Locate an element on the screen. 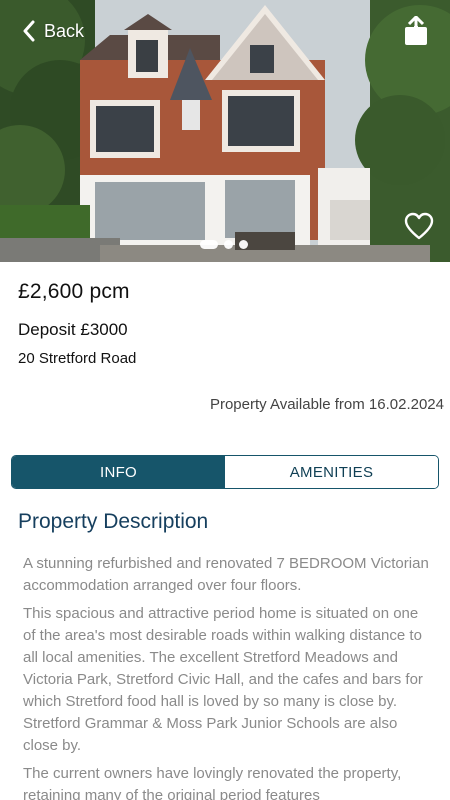 This screenshot has height=800, width=450. detail-tabs: INFO AMENITIES is located at coordinates (225, 472).